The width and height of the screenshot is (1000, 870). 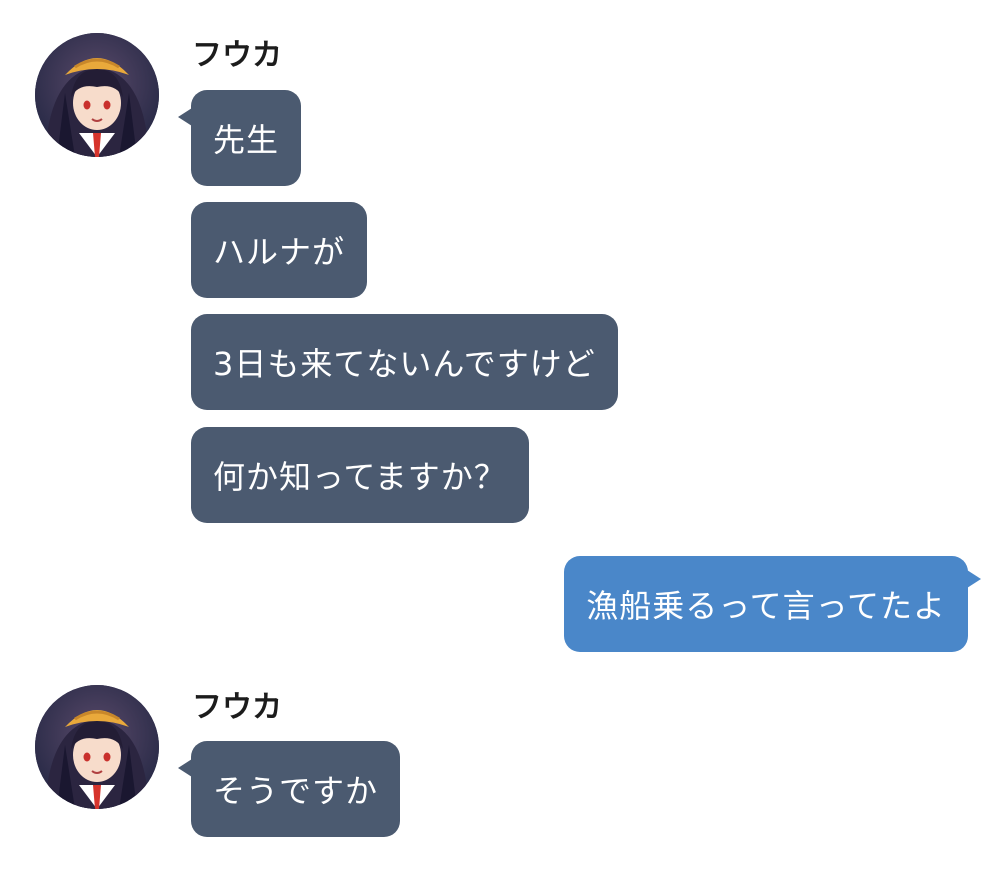 What do you see at coordinates (766, 604) in the screenshot?
I see `sent-message-bubble: 漁船乗るって言ってたよ` at bounding box center [766, 604].